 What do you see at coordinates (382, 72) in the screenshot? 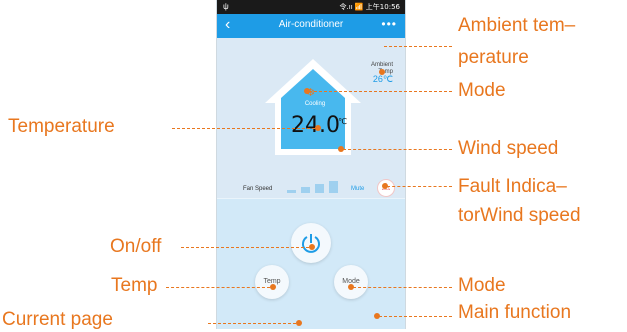
I see `marker-ambient` at bounding box center [382, 72].